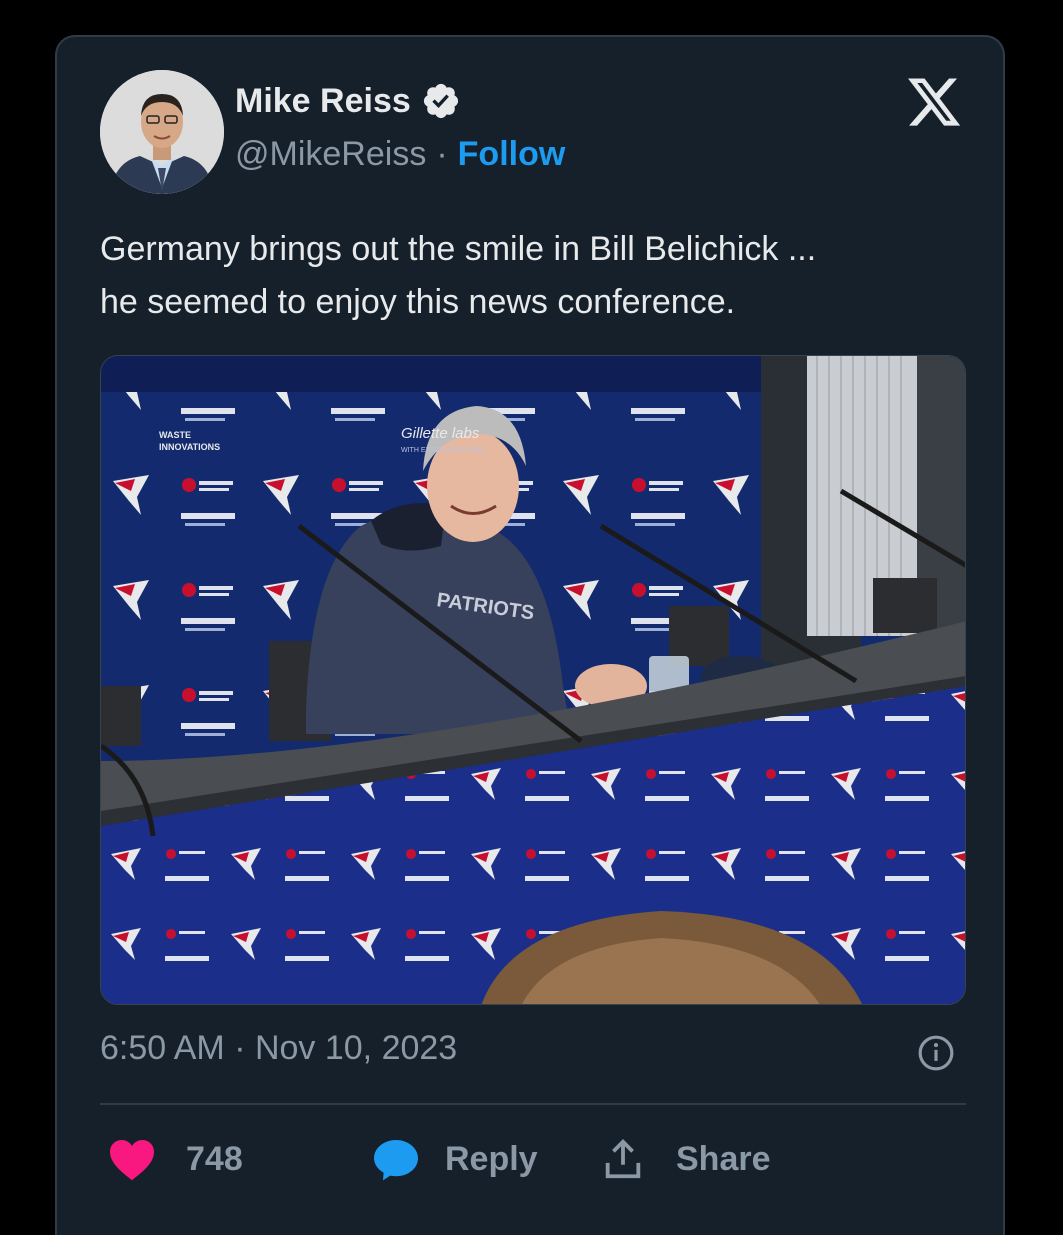 The width and height of the screenshot is (1063, 1235). What do you see at coordinates (512, 154) in the screenshot?
I see `follow-button: Follow` at bounding box center [512, 154].